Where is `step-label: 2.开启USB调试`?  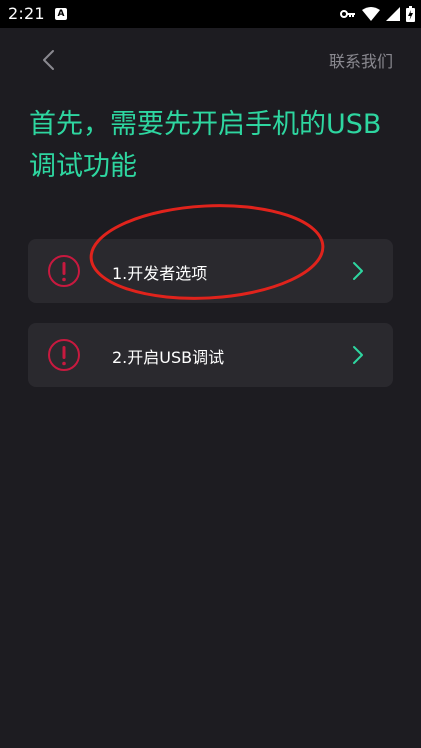
step-label: 2.开启USB调试 is located at coordinates (168, 357).